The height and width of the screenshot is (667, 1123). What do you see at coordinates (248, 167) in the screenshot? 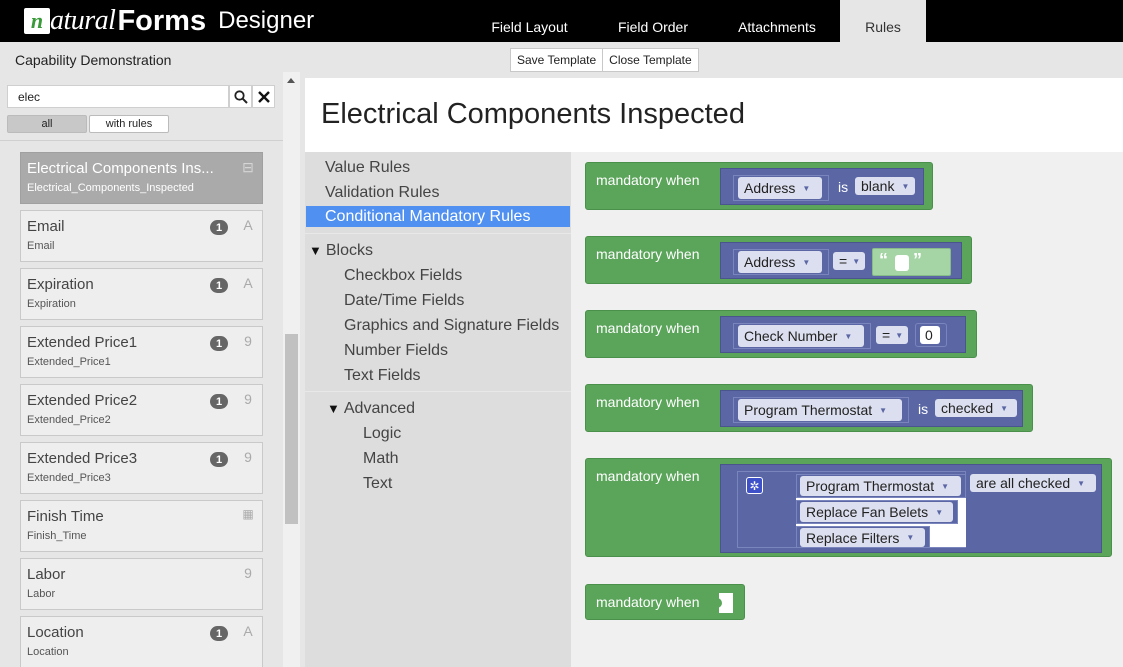
I see `checkbox-group-icon: ⊟` at bounding box center [248, 167].